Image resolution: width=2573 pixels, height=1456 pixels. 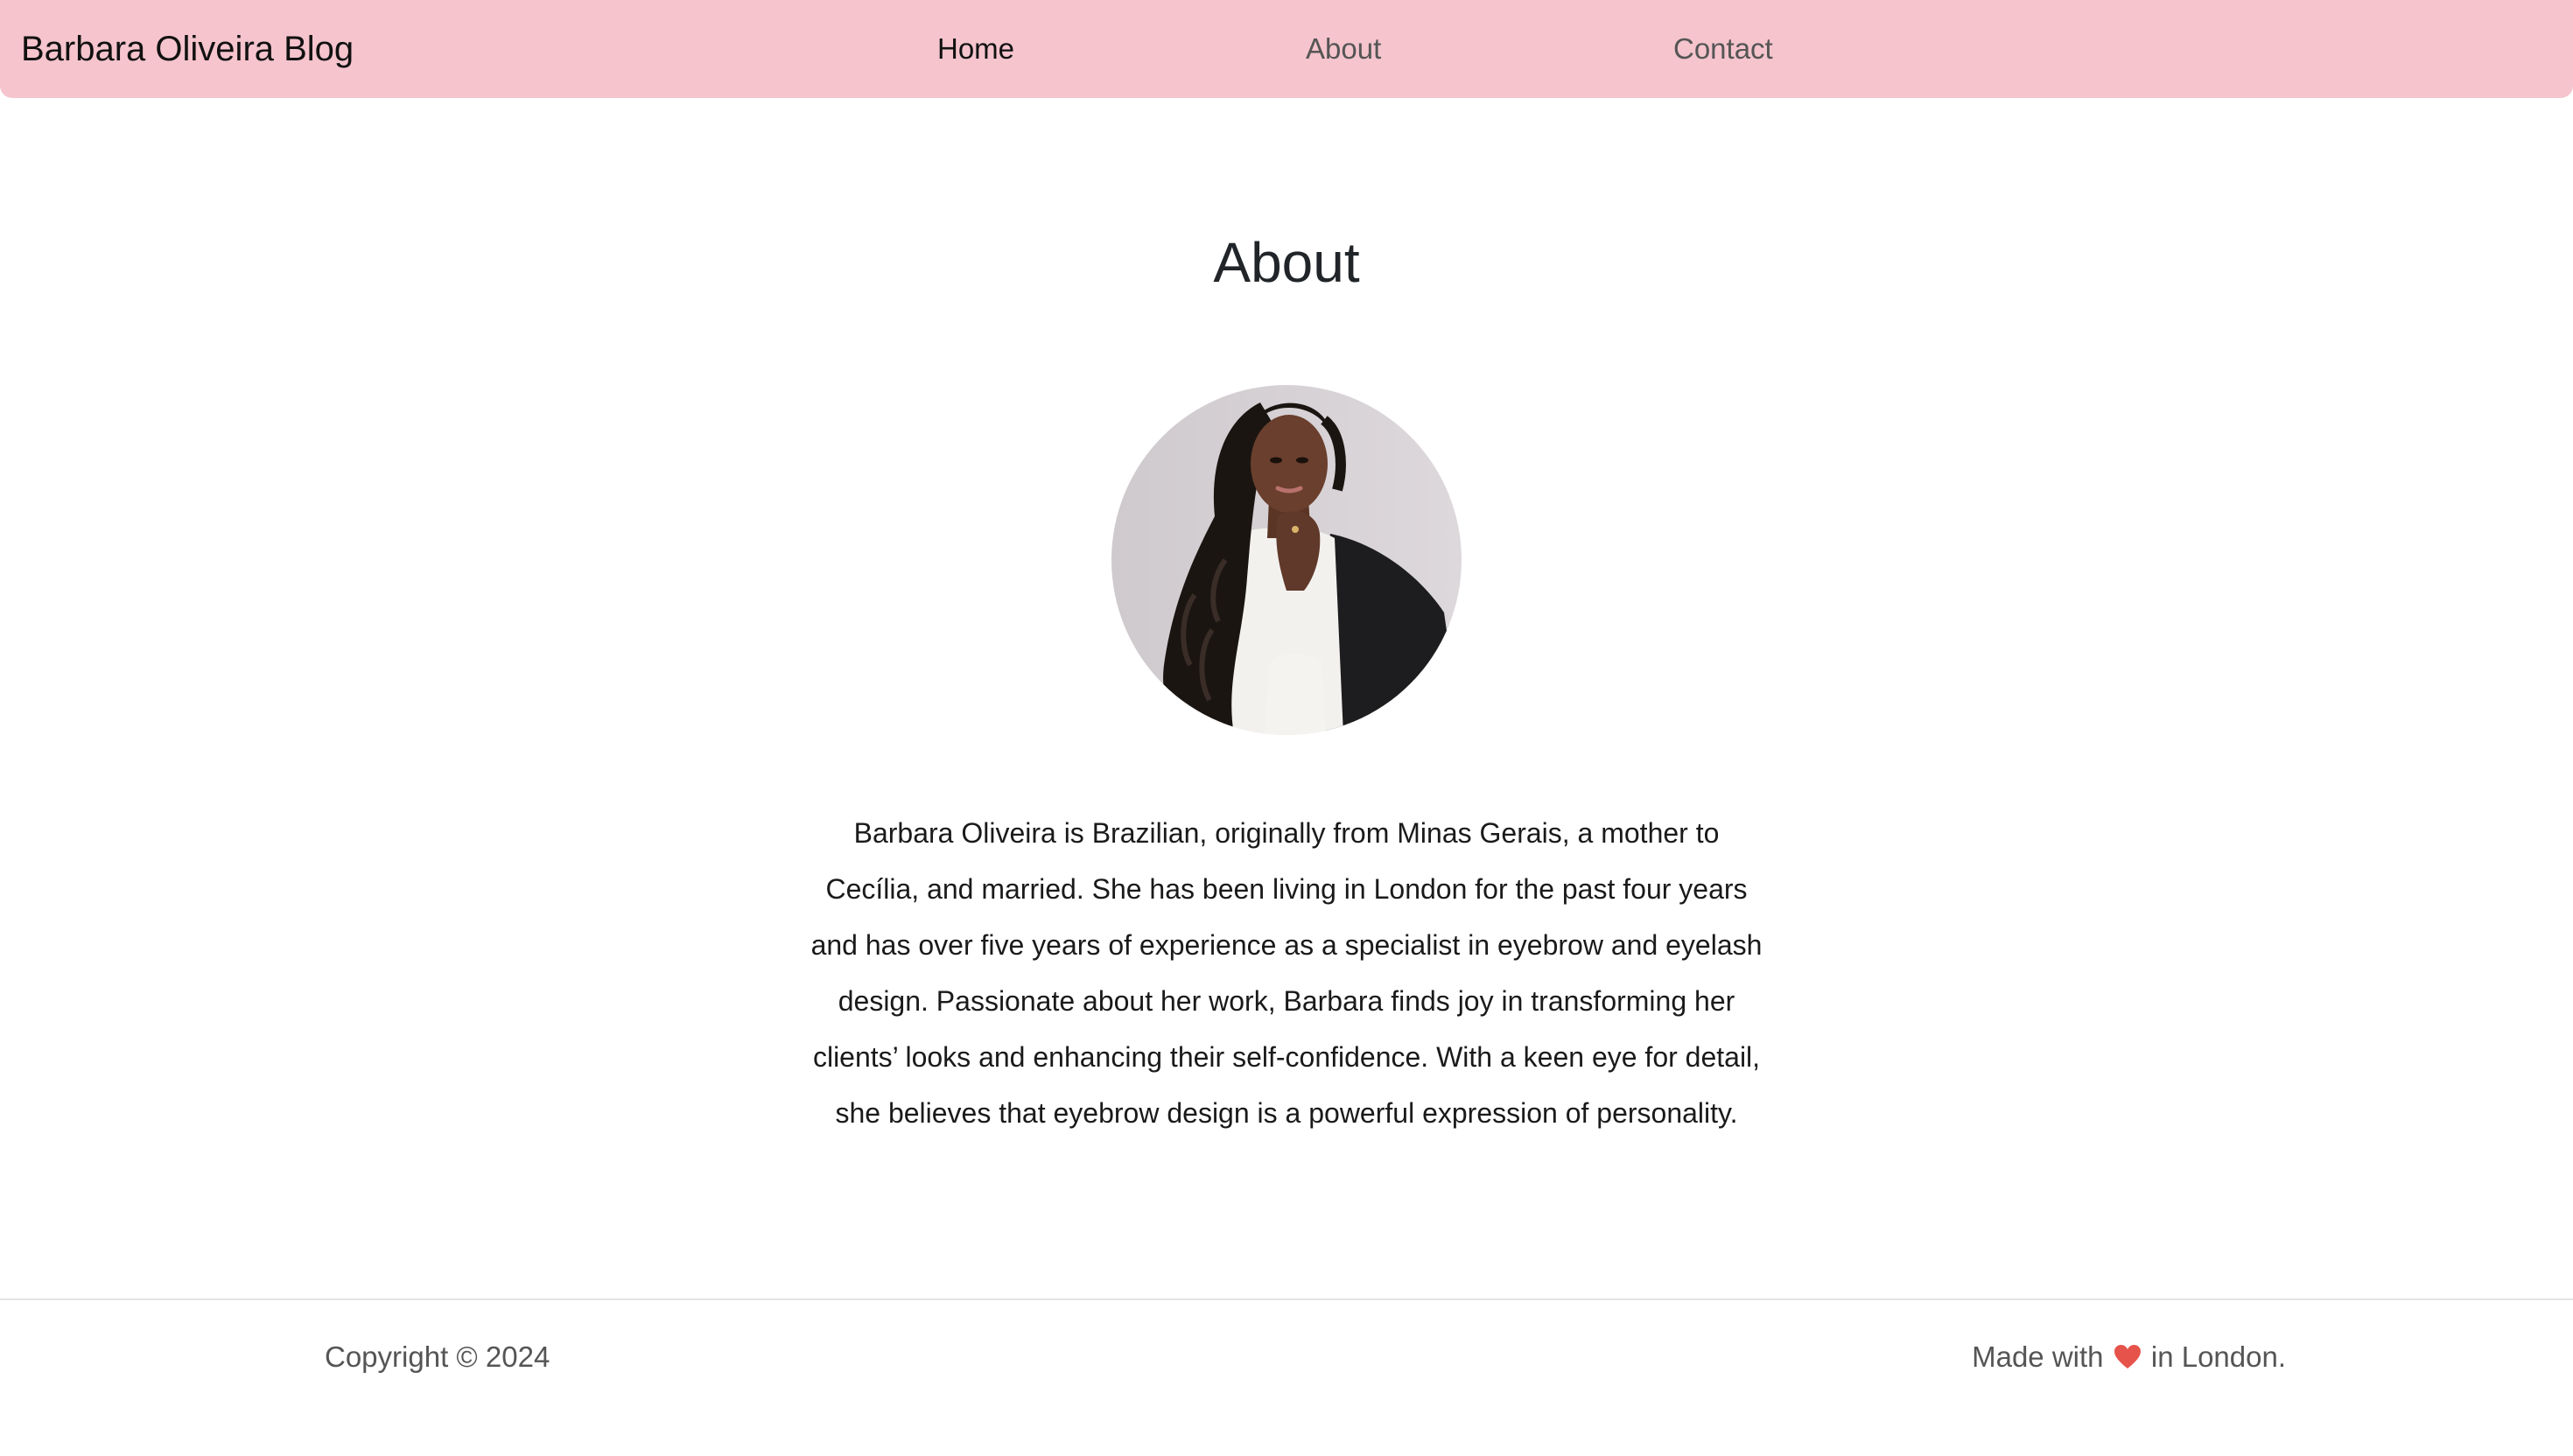 What do you see at coordinates (437, 1356) in the screenshot?
I see `footer-copyright: Copyright © 2024` at bounding box center [437, 1356].